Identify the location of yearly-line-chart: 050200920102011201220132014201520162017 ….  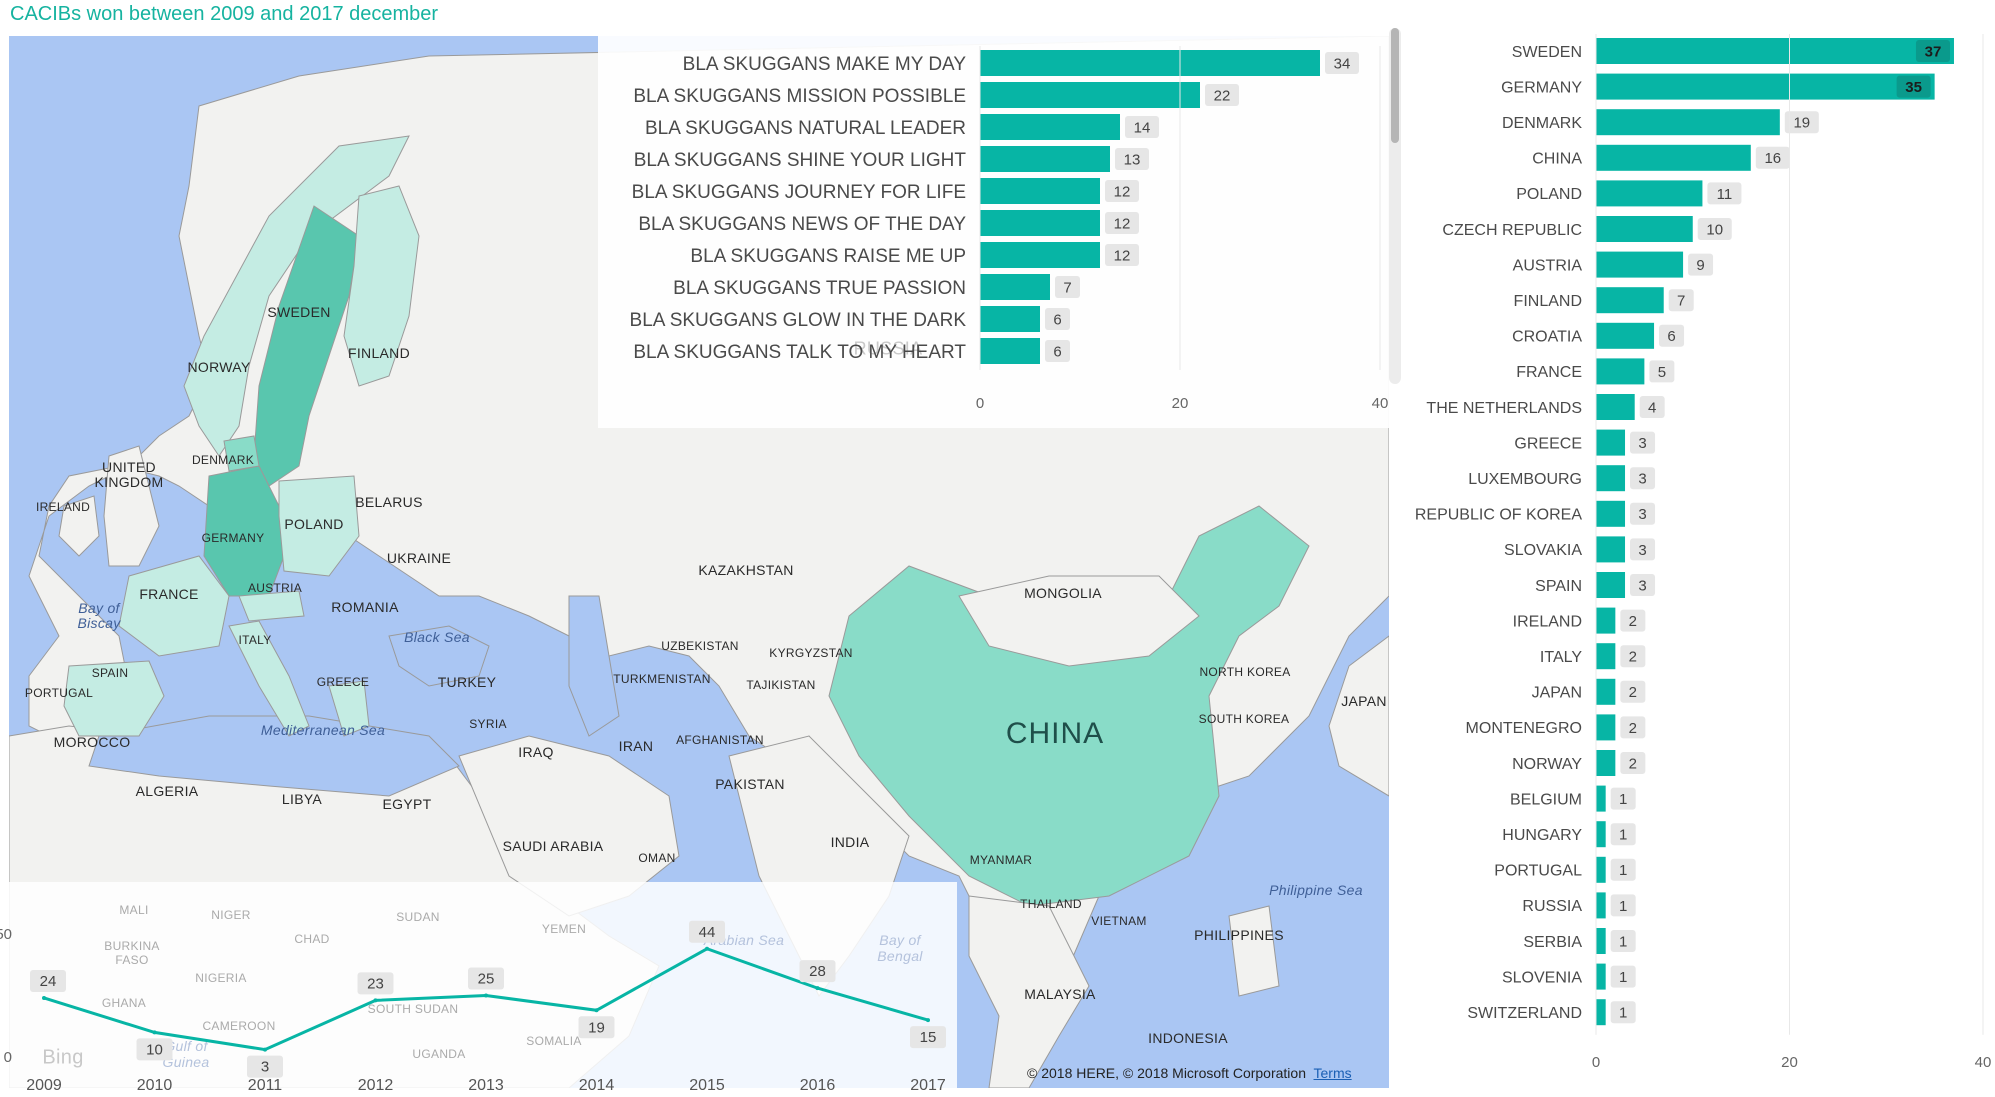
(480, 989).